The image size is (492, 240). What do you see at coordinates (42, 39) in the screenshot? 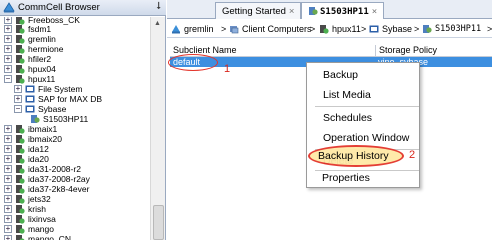
I see `tree-item-label: gremlin` at bounding box center [42, 39].